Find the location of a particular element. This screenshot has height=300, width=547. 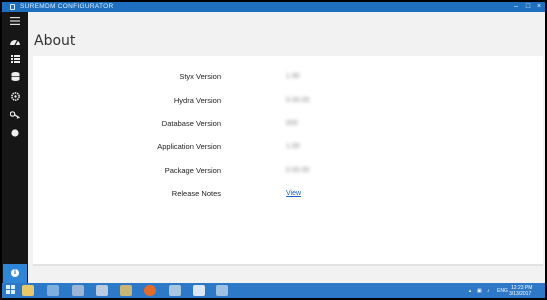

styx-version-row: Styx Version 1.90 is located at coordinates (288, 79).